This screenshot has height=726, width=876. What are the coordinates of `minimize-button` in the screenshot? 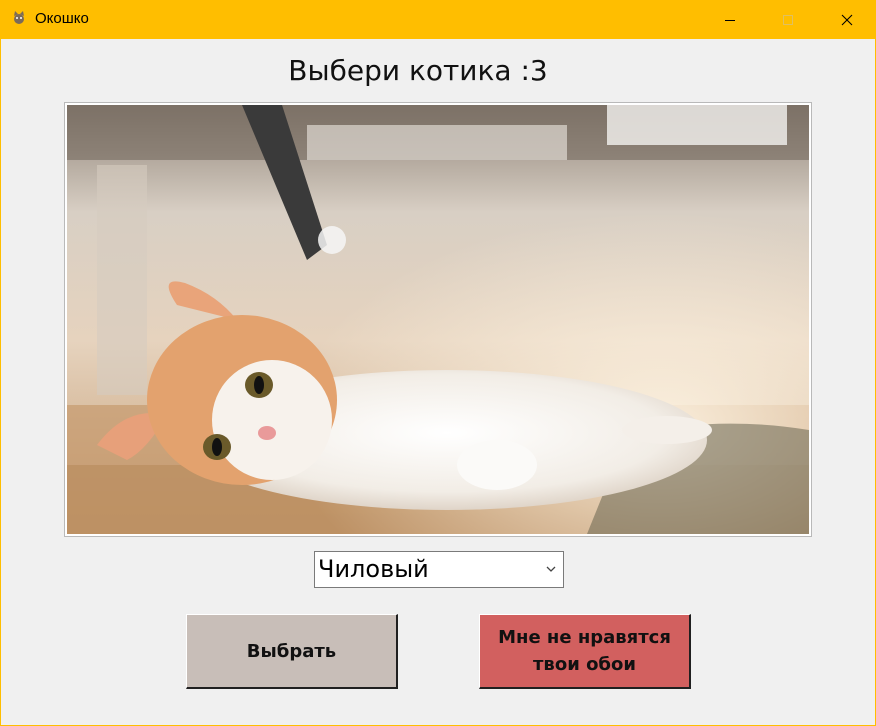 It's located at (730, 19).